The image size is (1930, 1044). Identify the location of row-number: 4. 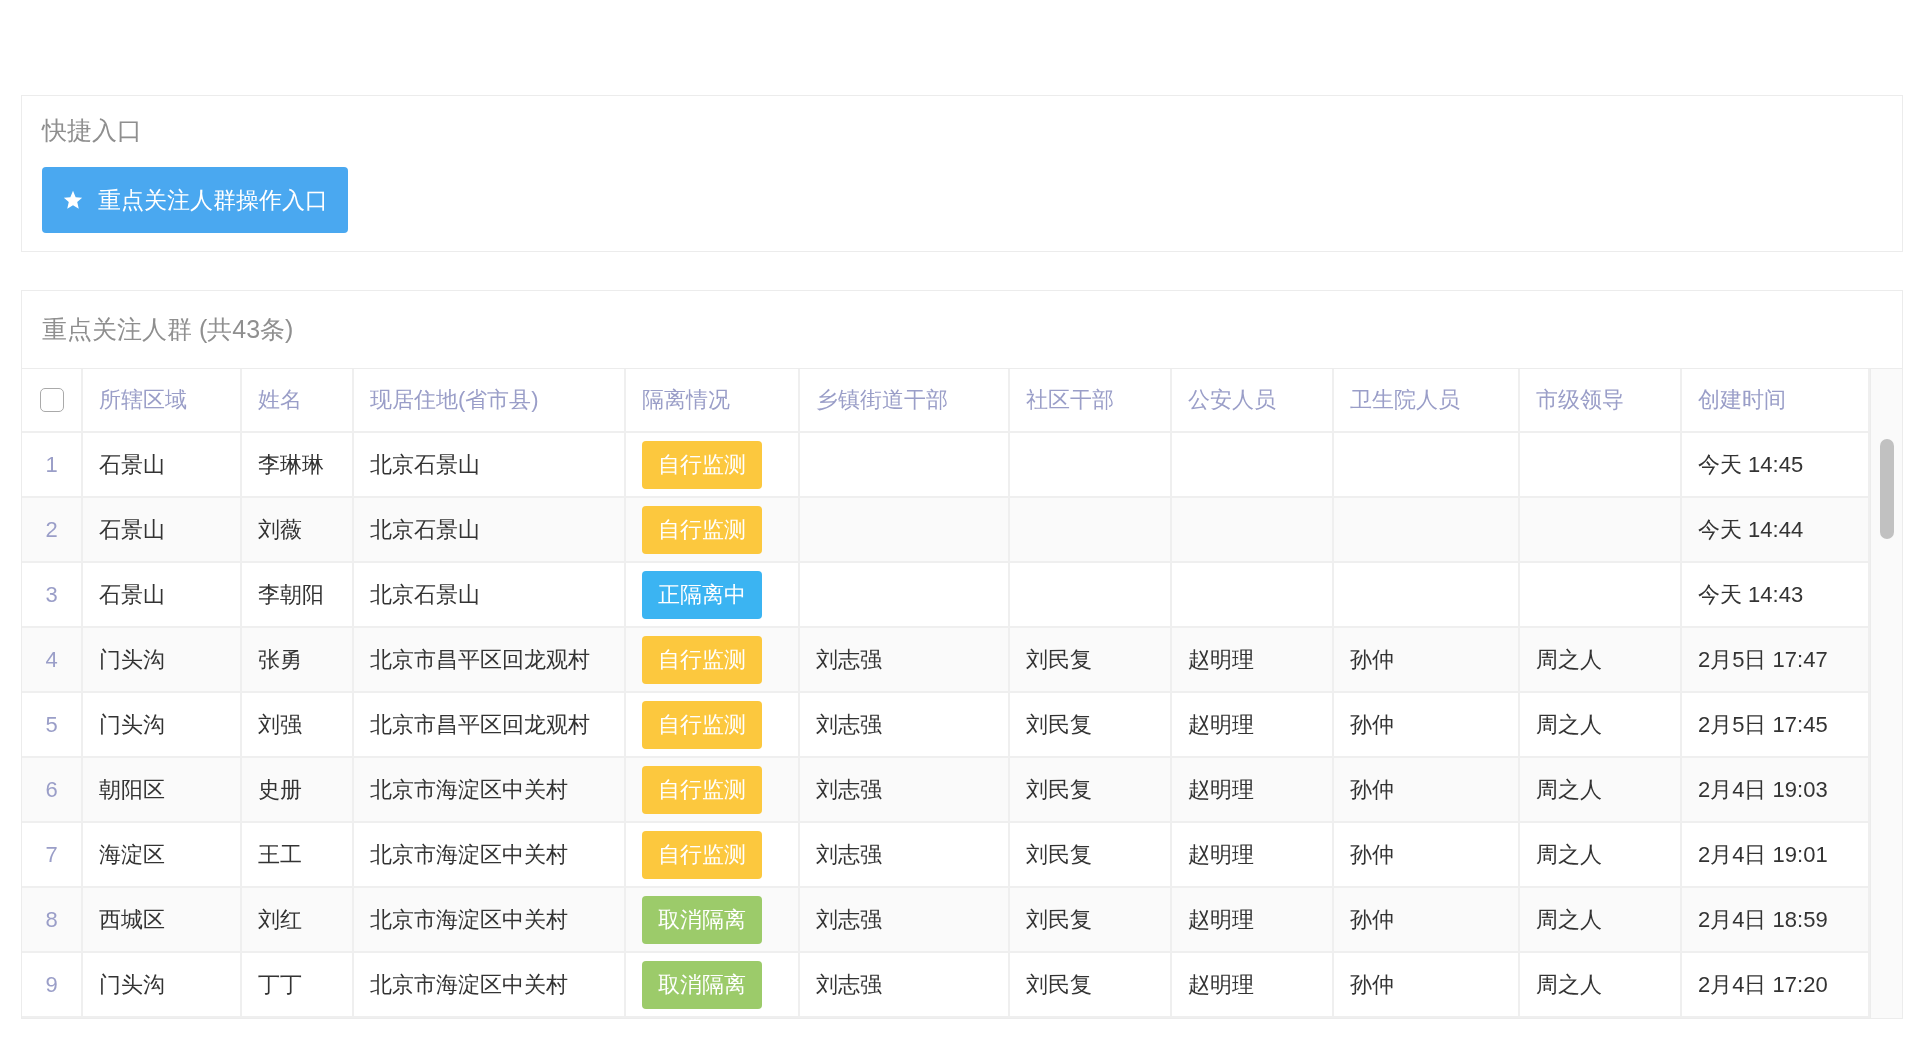
(52, 659).